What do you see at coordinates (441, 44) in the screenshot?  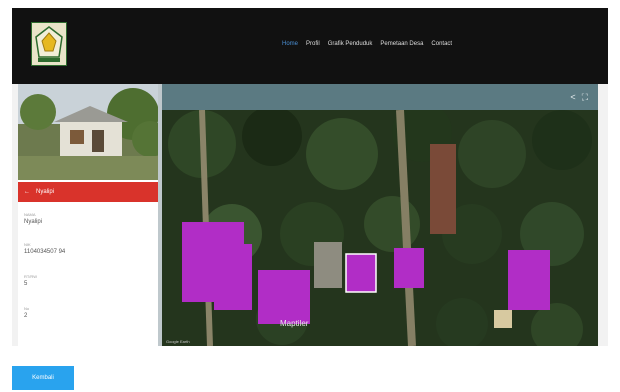 I see `nav-contact: Contact` at bounding box center [441, 44].